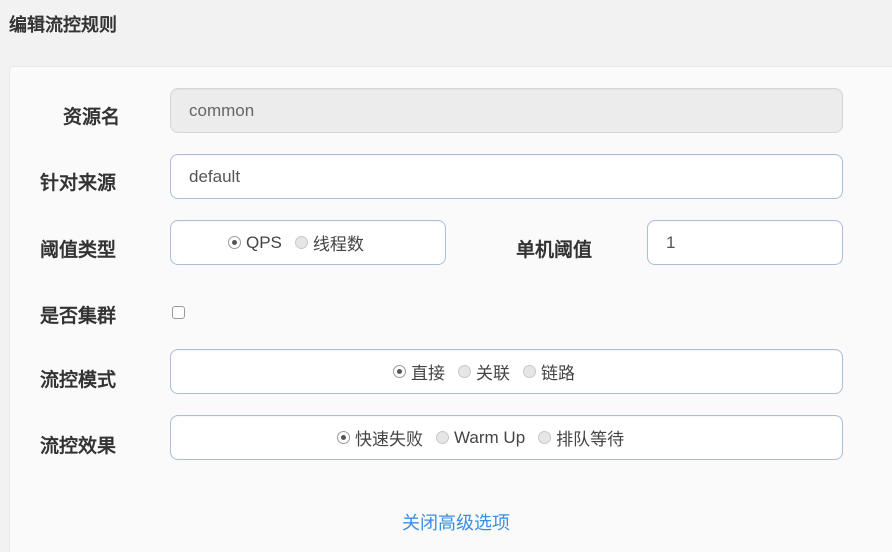  I want to click on grade-option-qps: QPS, so click(255, 243).